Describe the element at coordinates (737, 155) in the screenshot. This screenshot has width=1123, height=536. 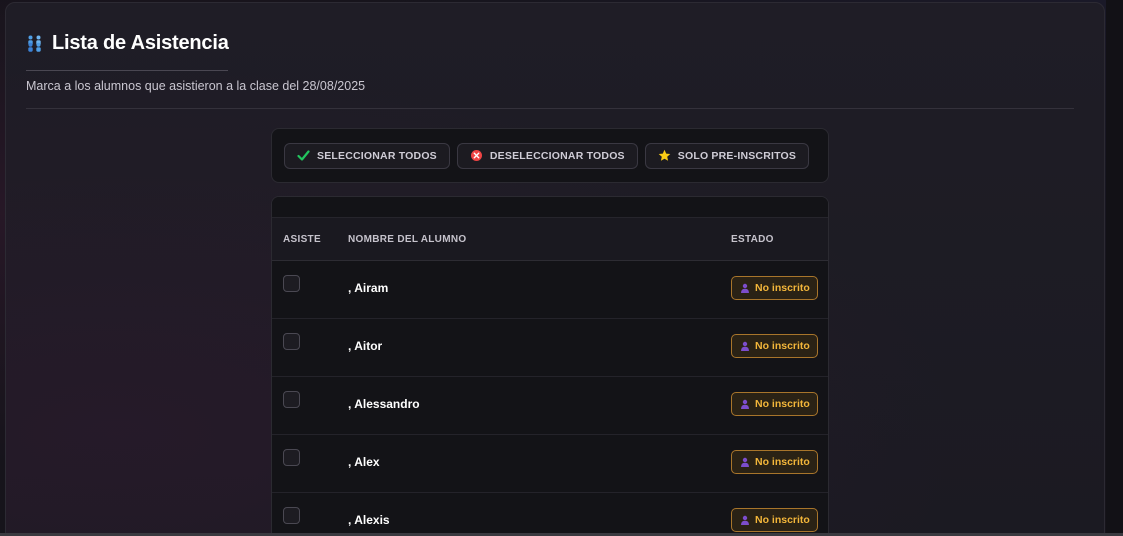
I see `only-preregistered-label: SOLO PRE-INSCRITOS` at that location.